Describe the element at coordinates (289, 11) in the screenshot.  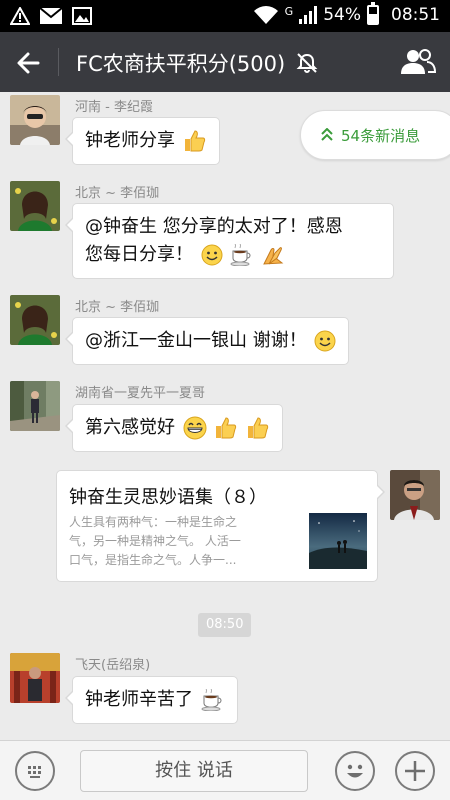
I see `network-type: G` at that location.